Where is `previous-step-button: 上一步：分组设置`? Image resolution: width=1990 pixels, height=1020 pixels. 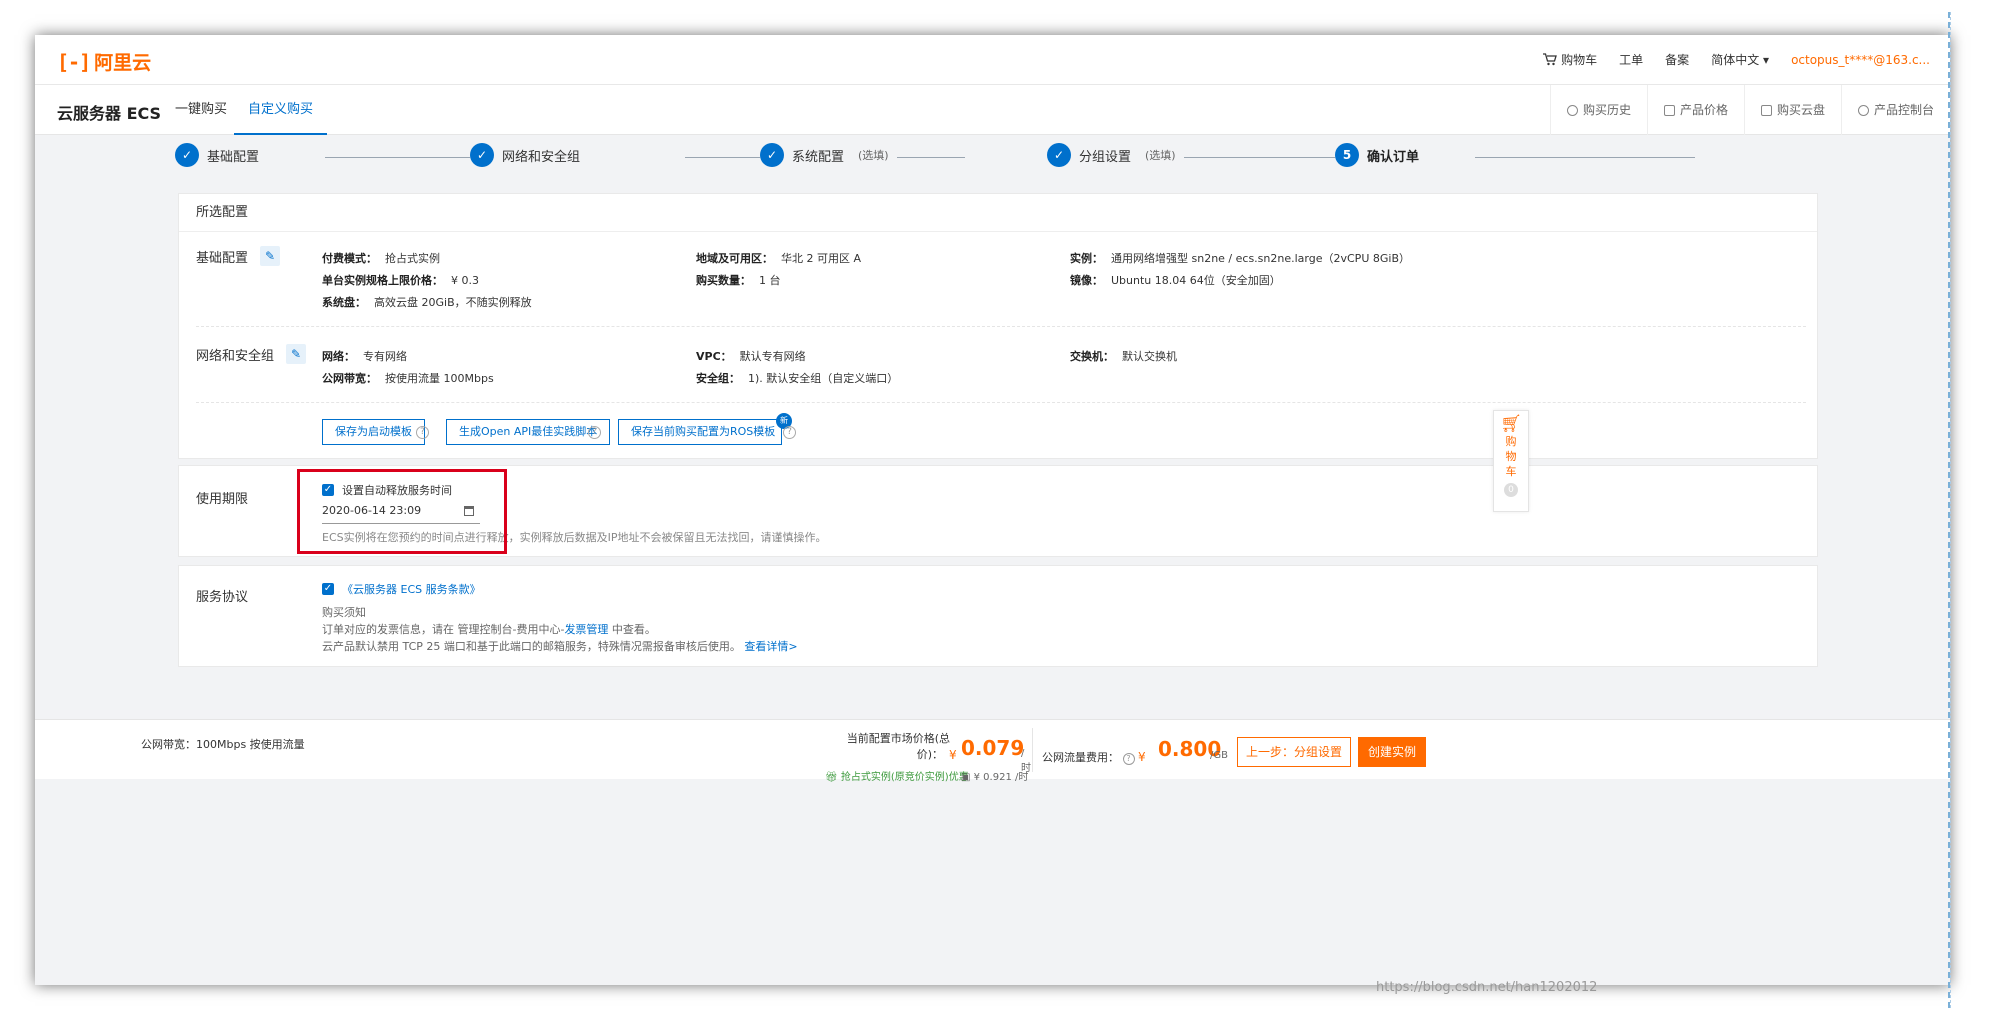 previous-step-button: 上一步：分组设置 is located at coordinates (1294, 752).